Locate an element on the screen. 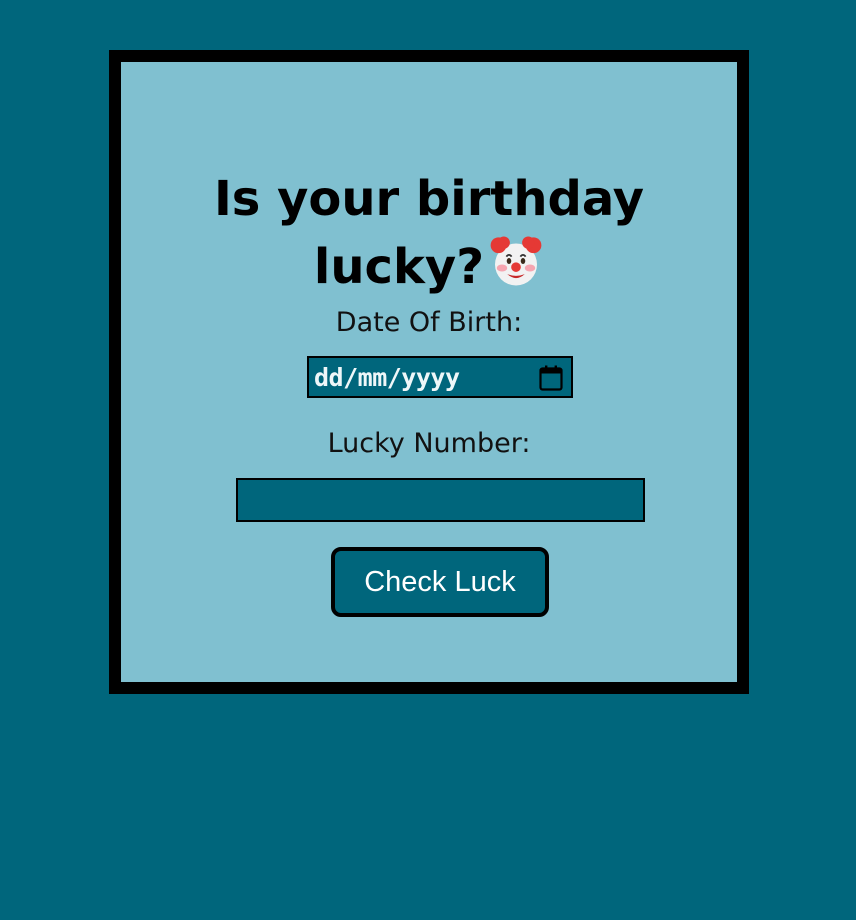 This screenshot has height=920, width=856. date-of-birth-input: dd/mm/yyyy is located at coordinates (440, 377).